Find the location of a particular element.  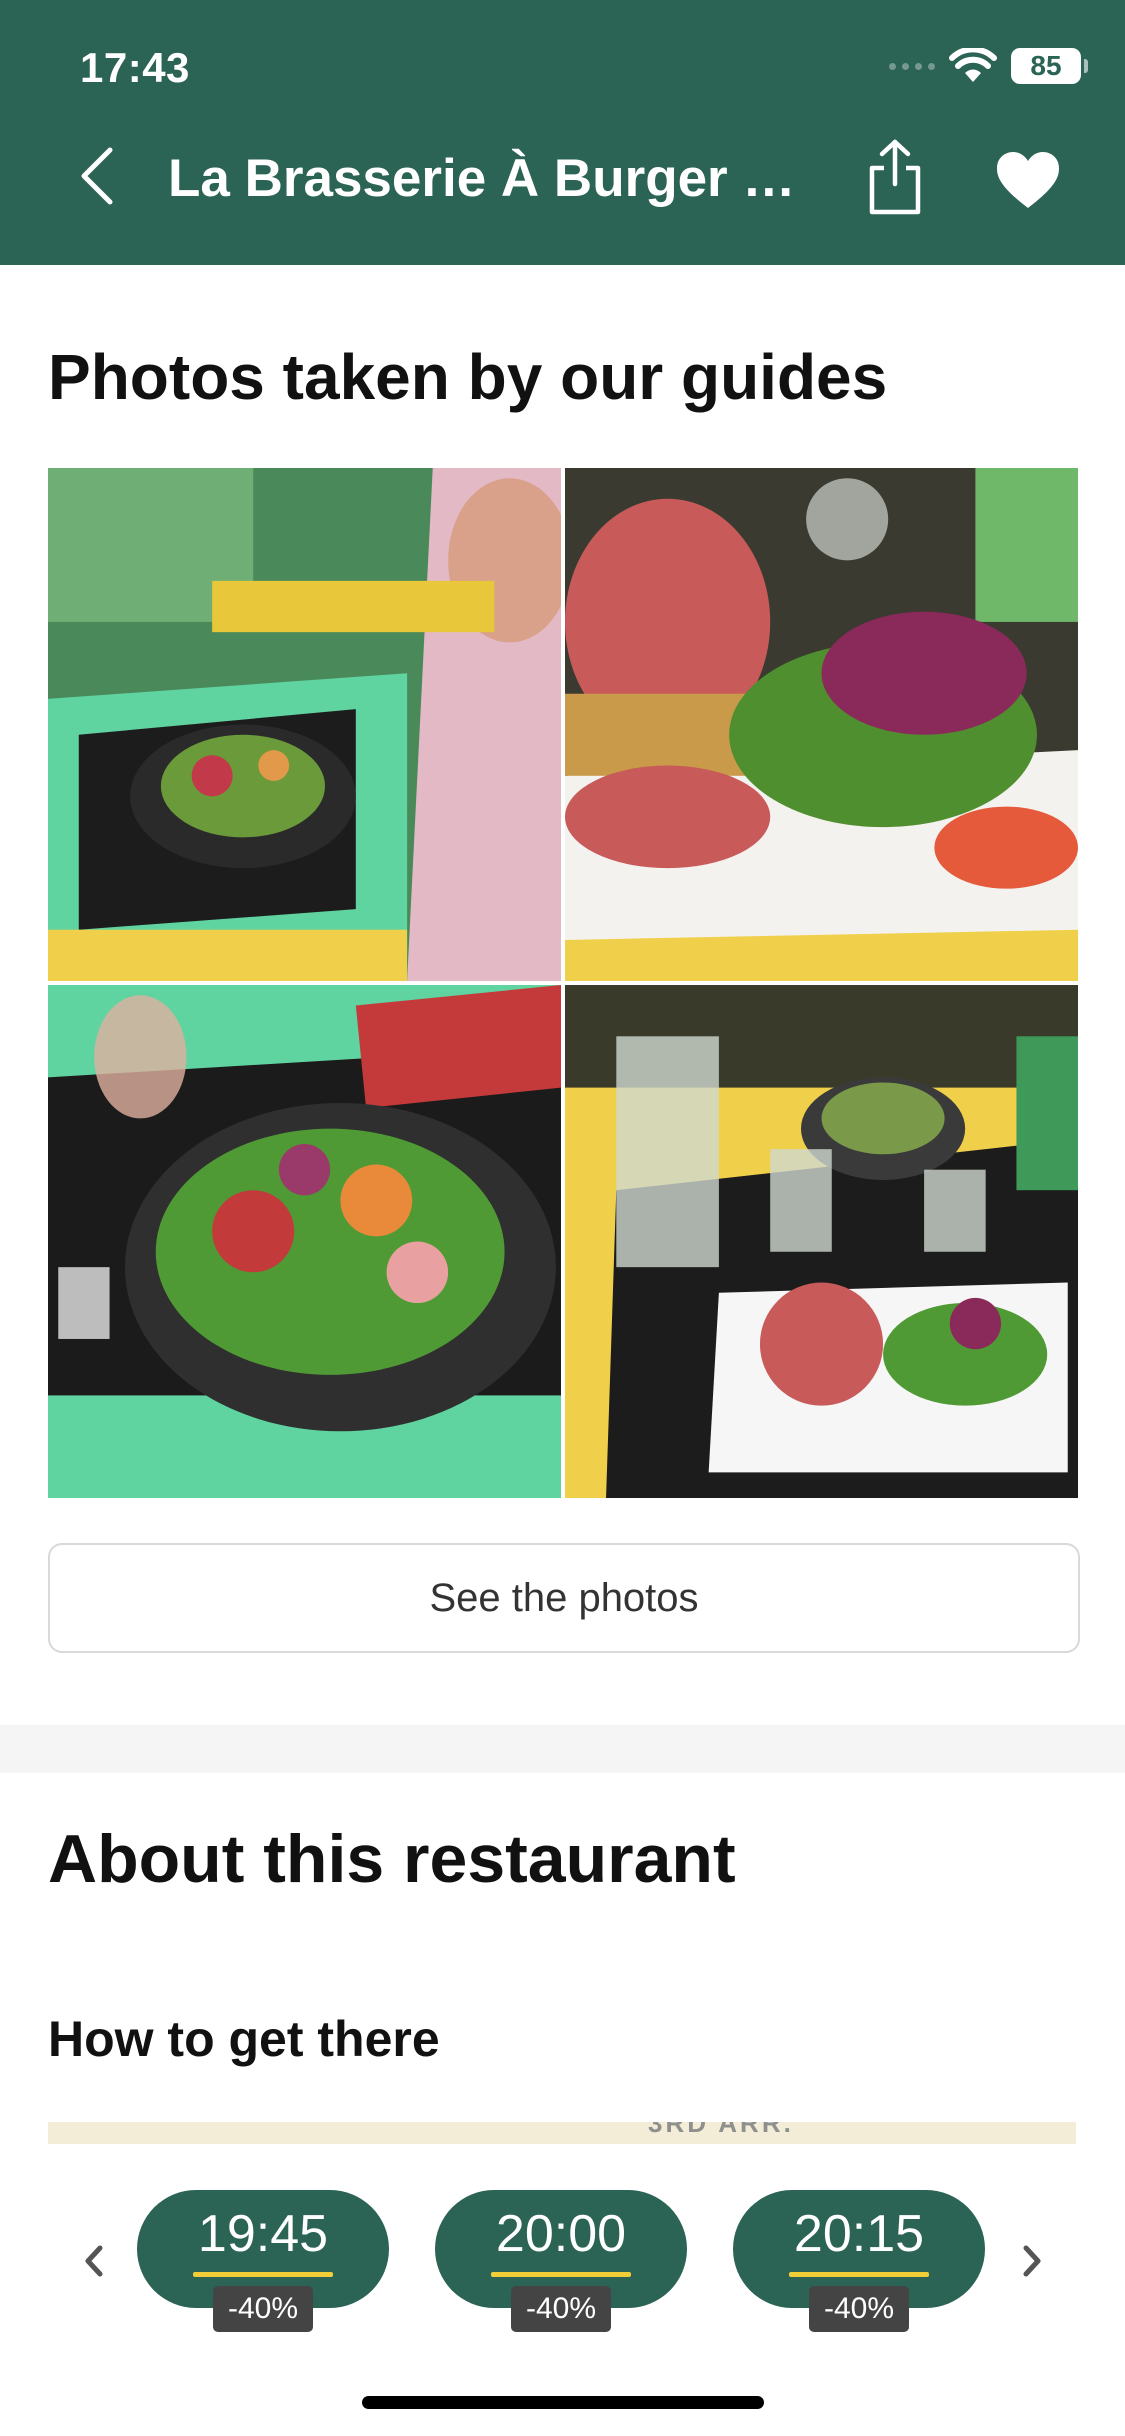

signal-icon is located at coordinates (912, 66).